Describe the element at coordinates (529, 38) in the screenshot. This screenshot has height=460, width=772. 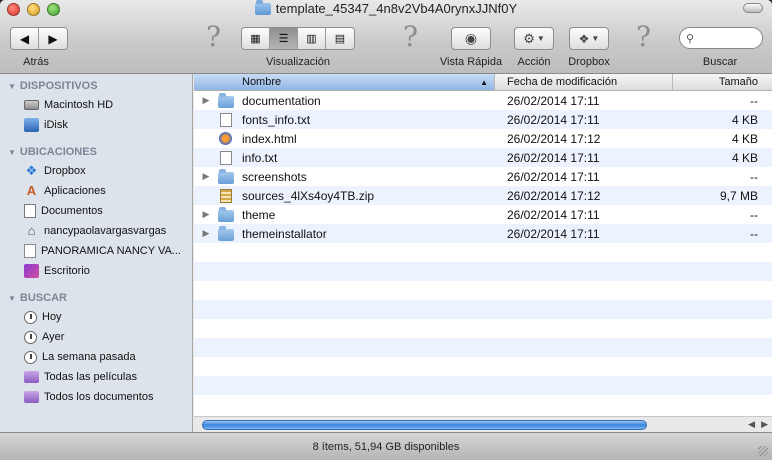
I see `gear-icon: ⚙` at that location.